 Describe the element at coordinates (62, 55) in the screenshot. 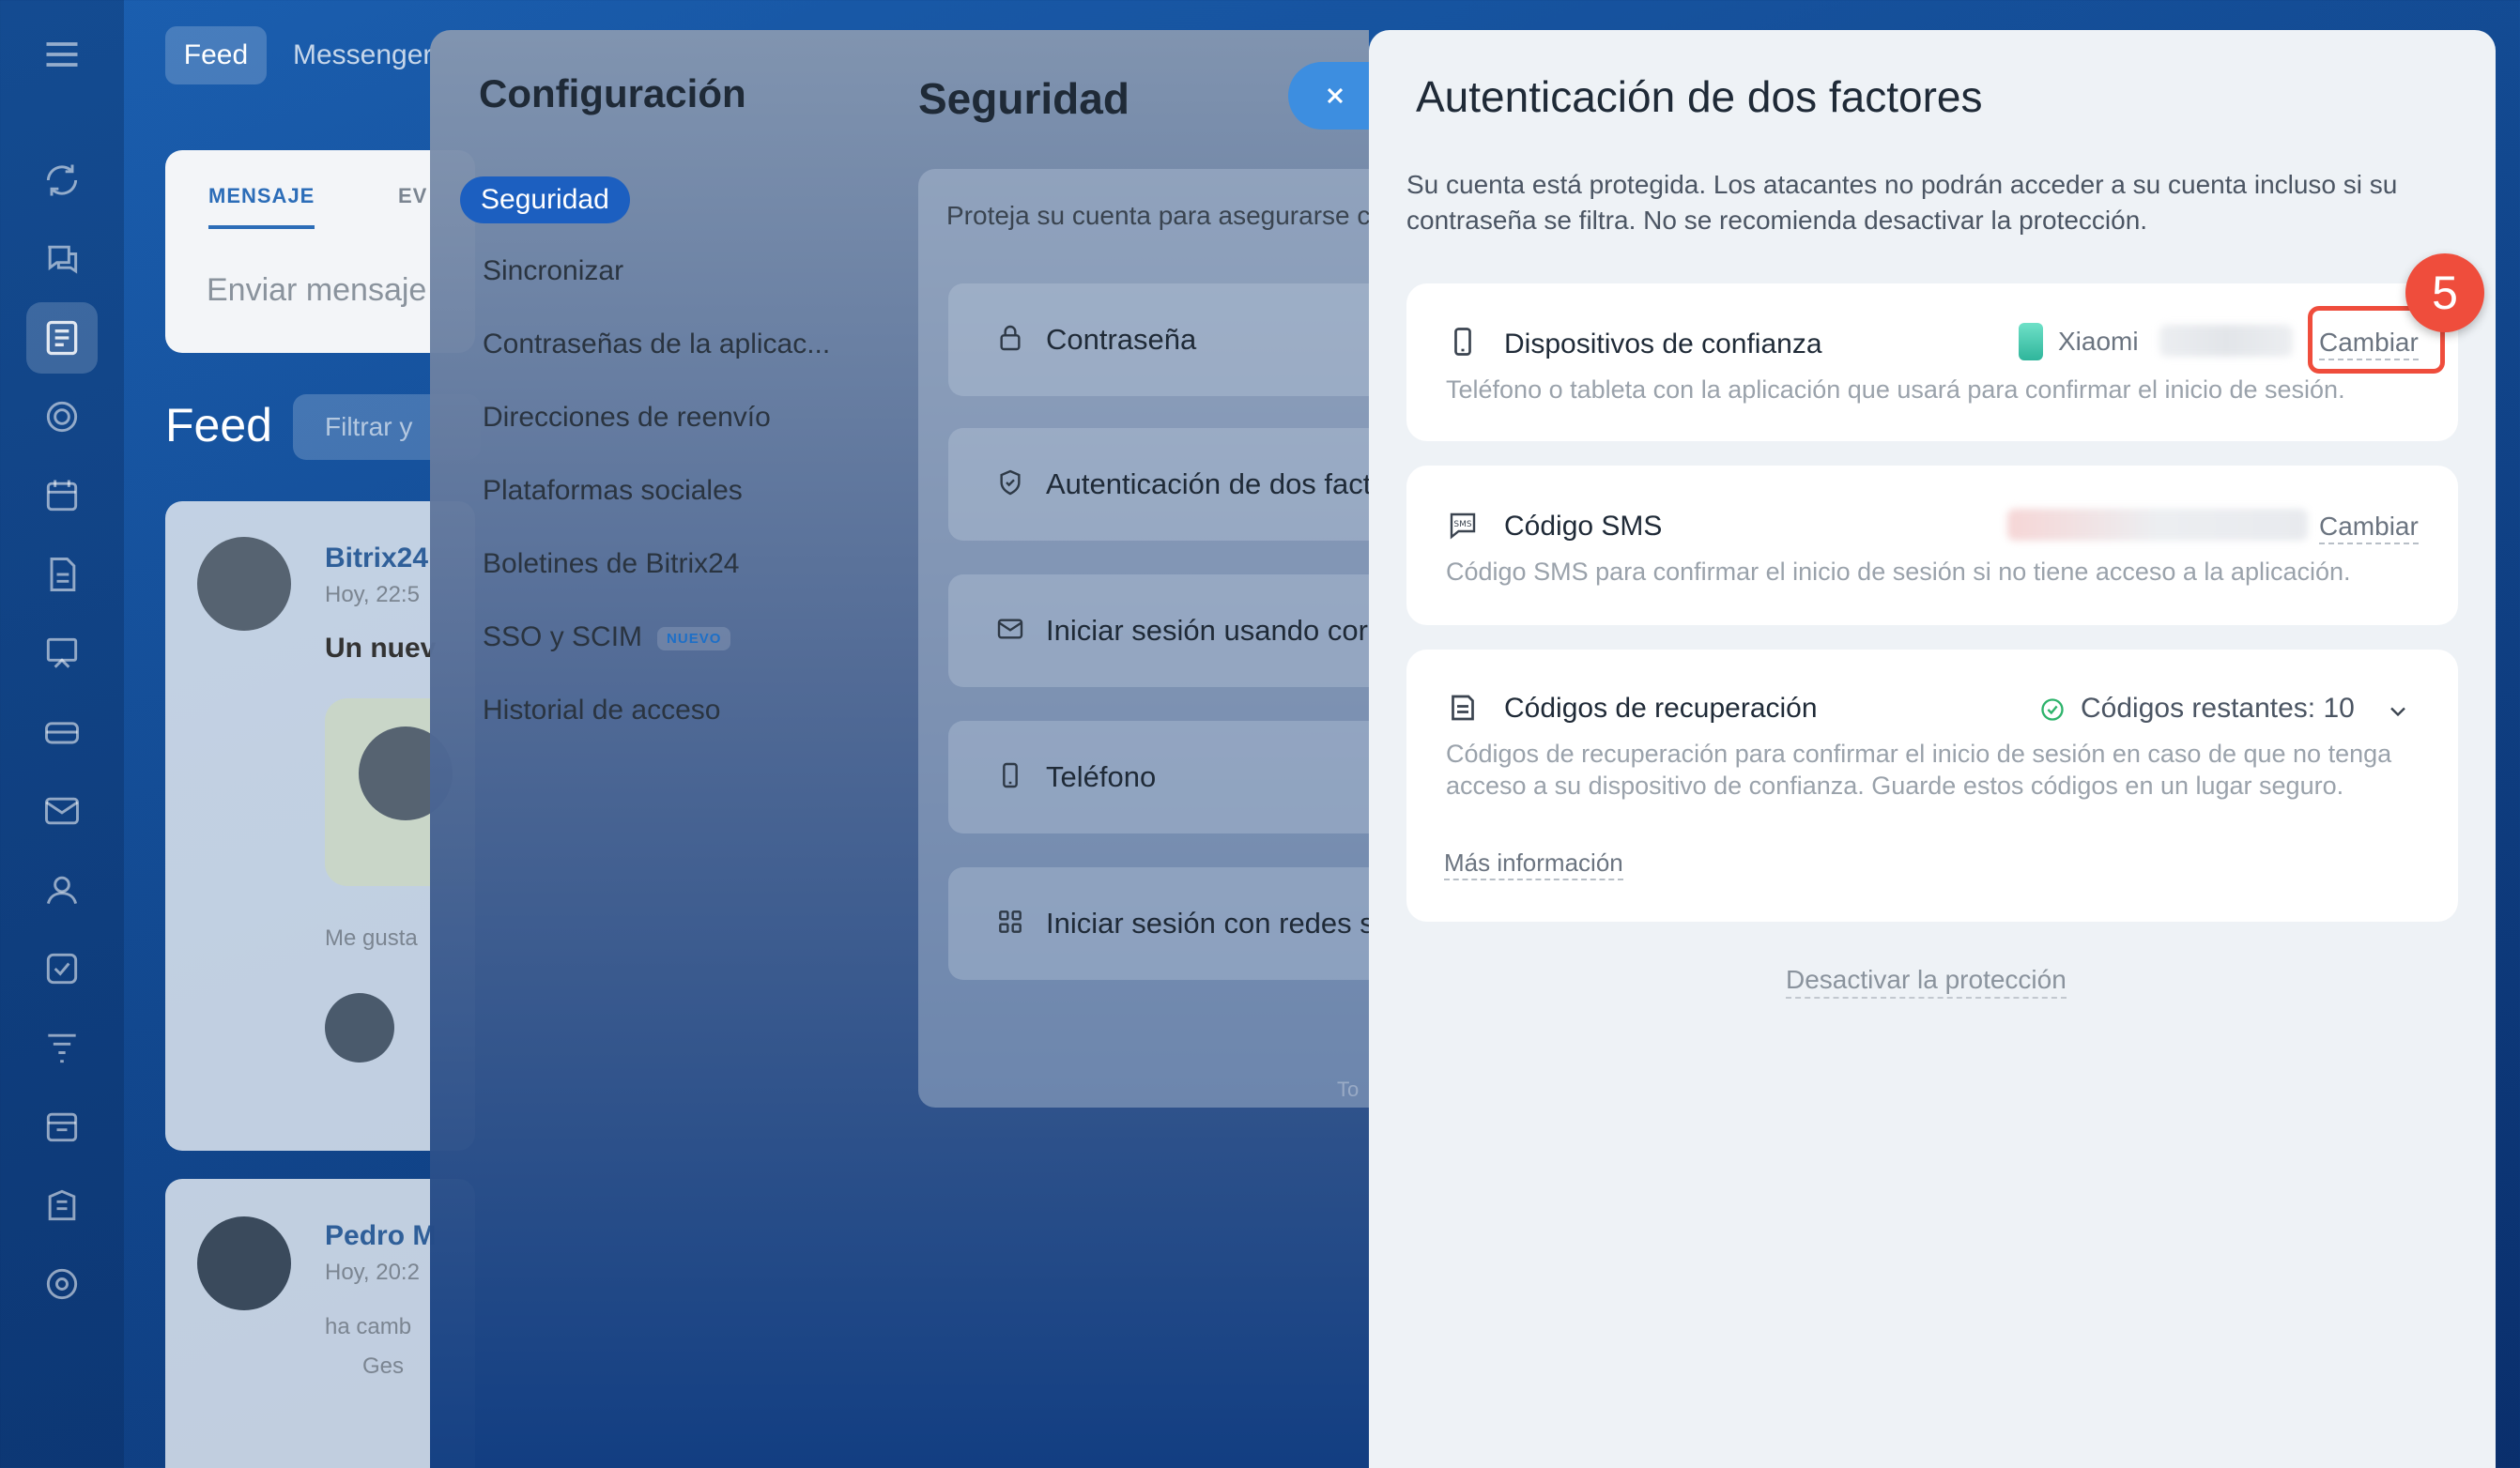

I see `hamburger-menu-icon` at that location.